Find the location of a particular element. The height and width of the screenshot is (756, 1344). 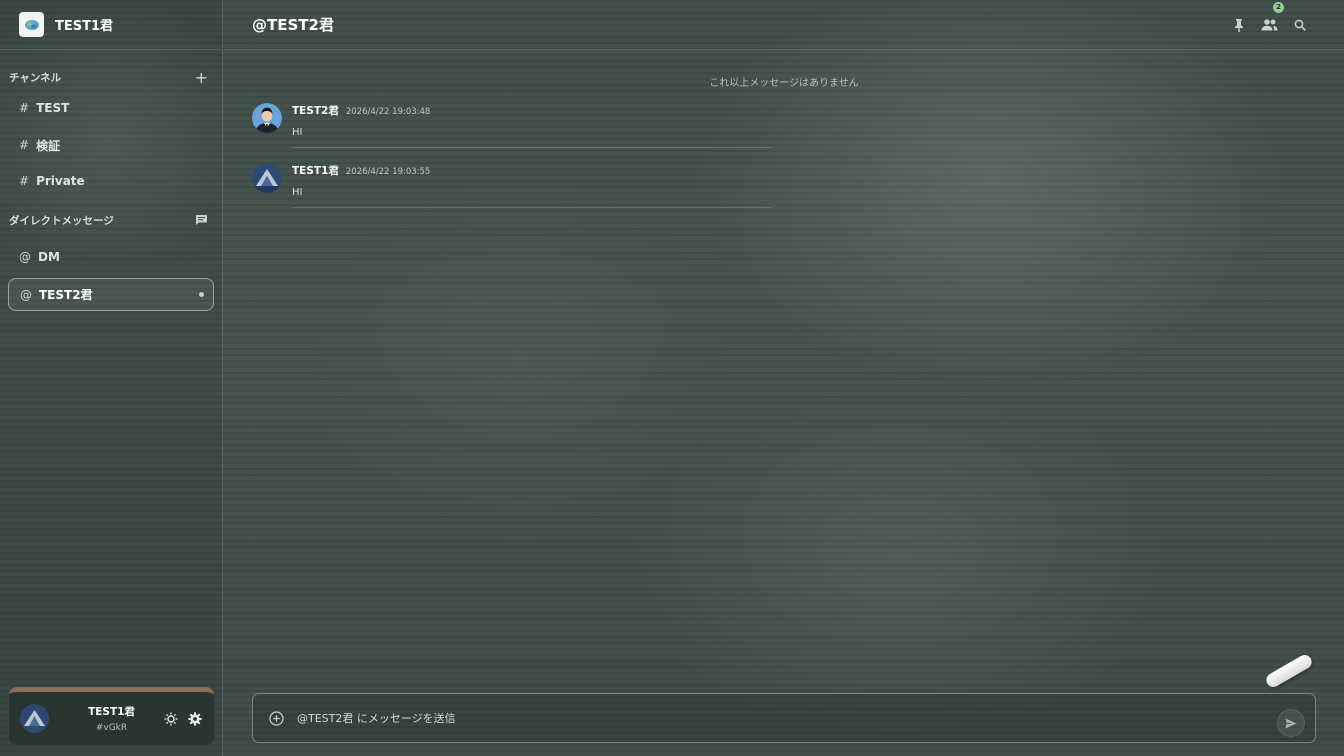

server-header: TEST1君 is located at coordinates (111, 25).